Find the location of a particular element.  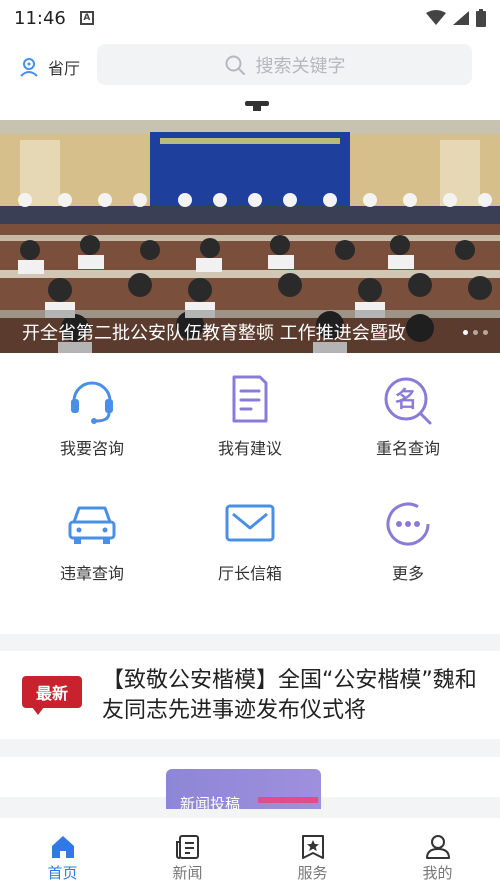

service-label: 违章查询 is located at coordinates (91, 573).